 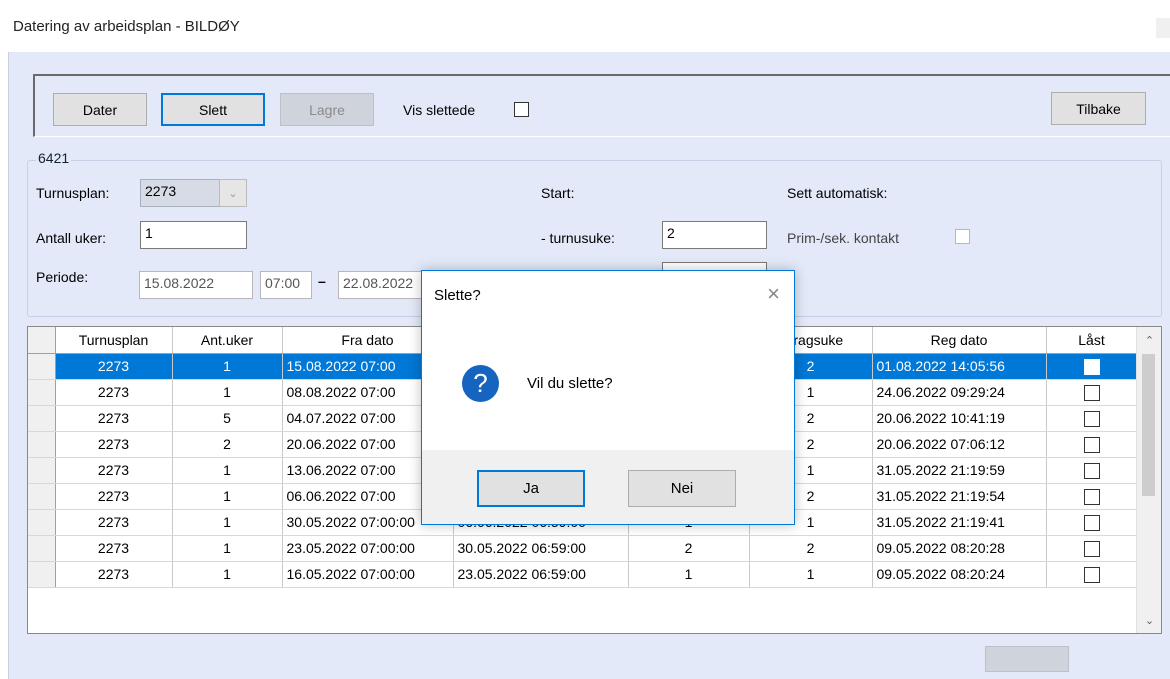 What do you see at coordinates (811, 548) in the screenshot?
I see `cell-oppdrag: 2` at bounding box center [811, 548].